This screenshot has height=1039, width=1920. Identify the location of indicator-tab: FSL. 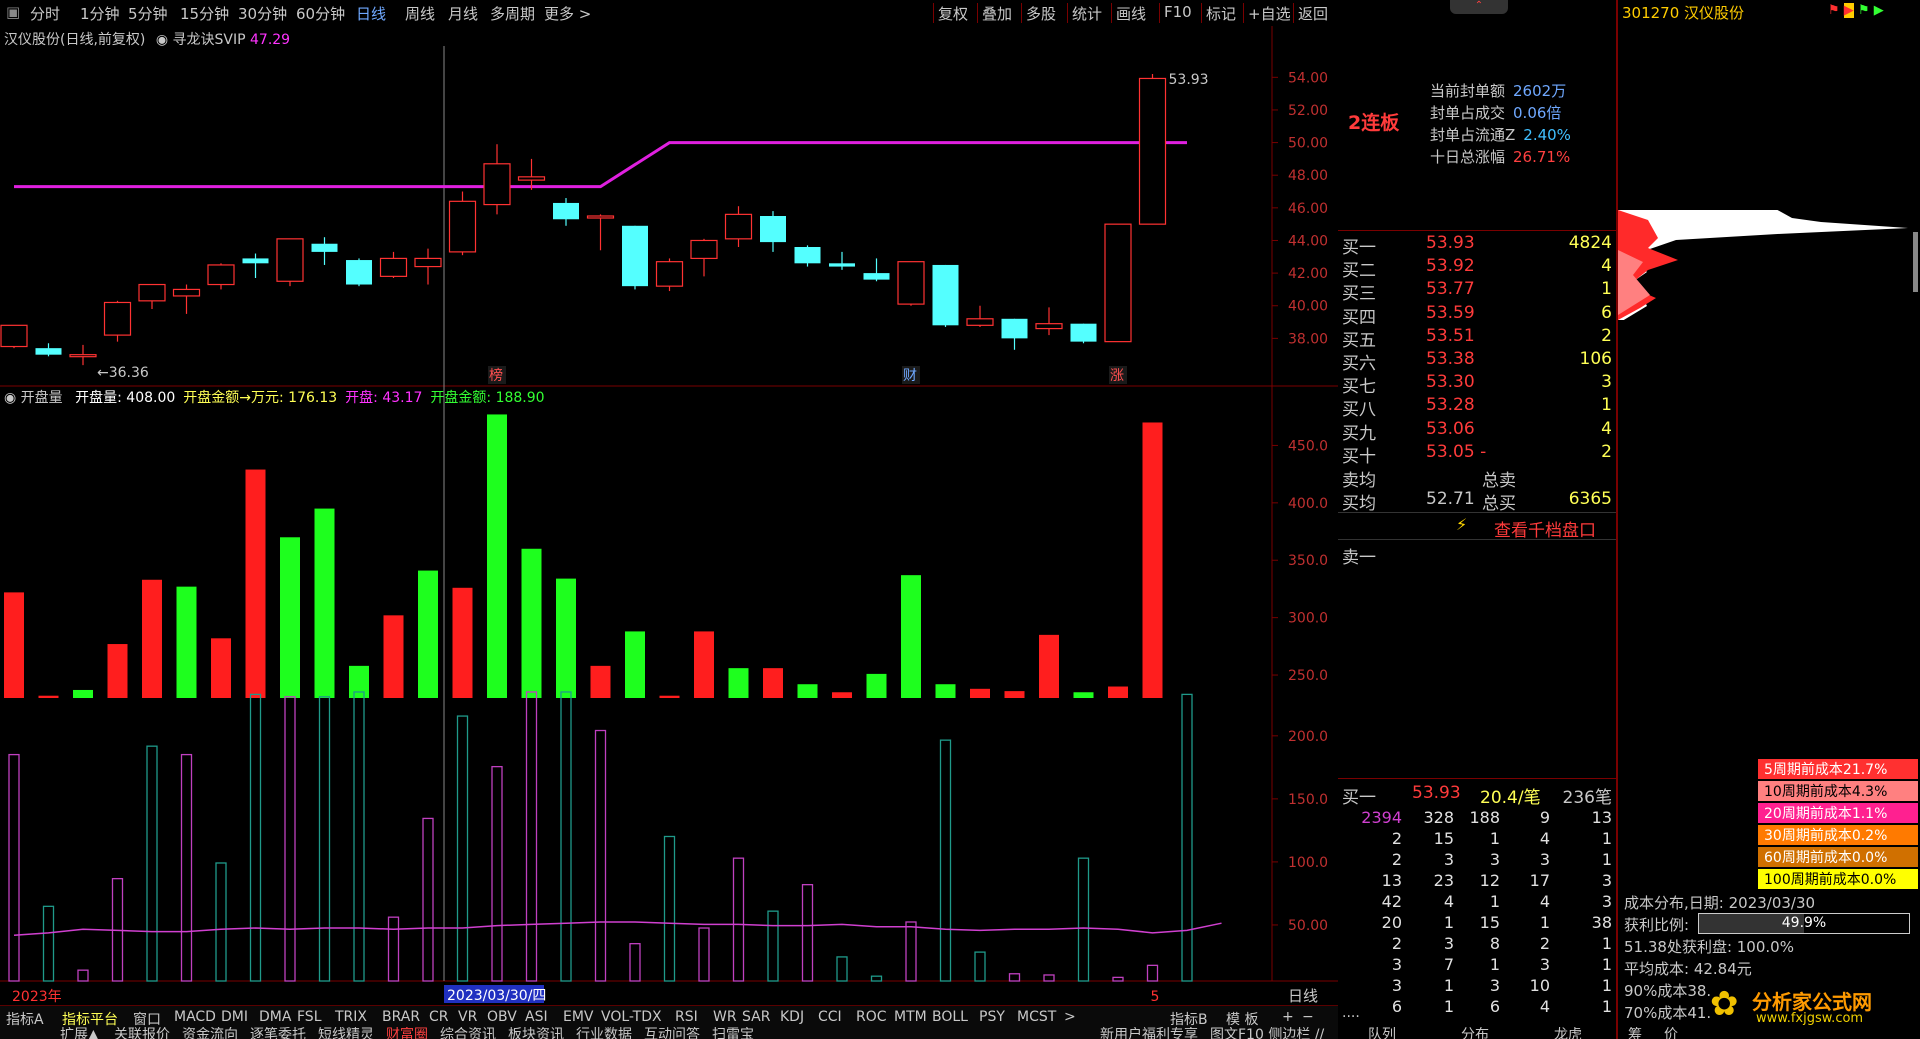
(309, 1017).